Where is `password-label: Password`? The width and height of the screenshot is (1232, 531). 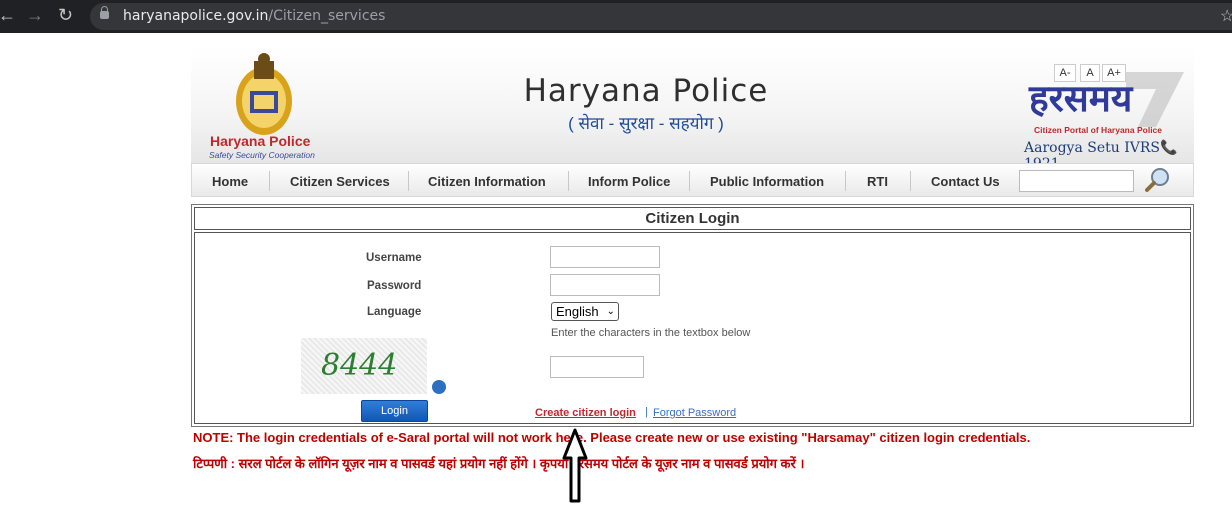
password-label: Password is located at coordinates (394, 286).